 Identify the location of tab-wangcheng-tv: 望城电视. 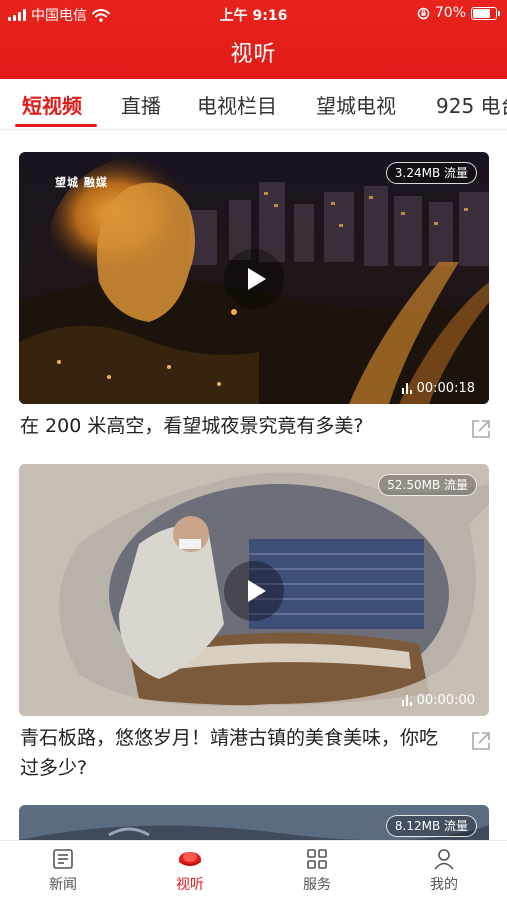
(356, 104).